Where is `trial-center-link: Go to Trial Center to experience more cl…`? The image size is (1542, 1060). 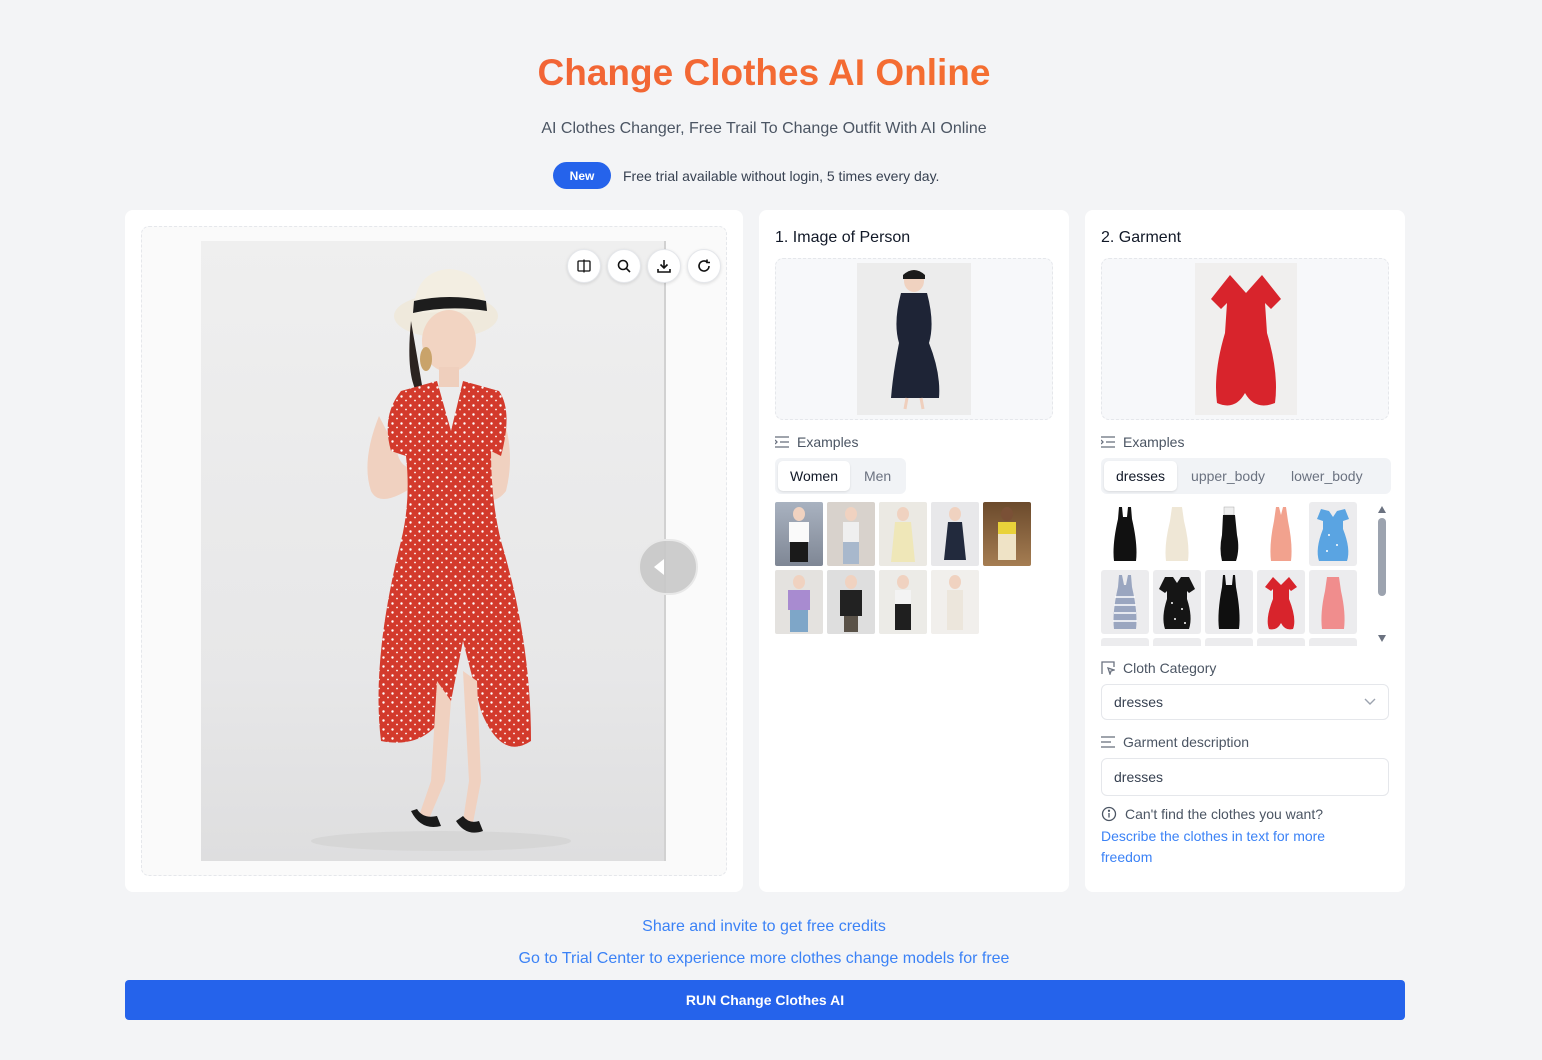
trial-center-link: Go to Trial Center to experience more cl… is located at coordinates (764, 959).